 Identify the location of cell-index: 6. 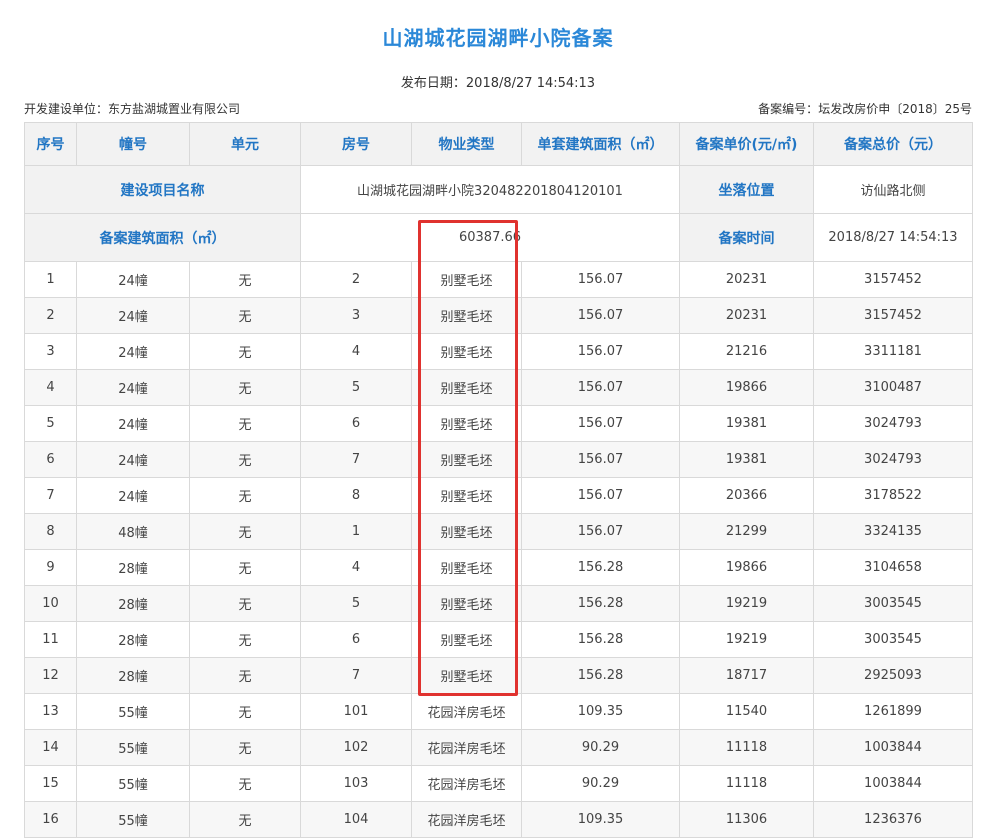
(50, 459).